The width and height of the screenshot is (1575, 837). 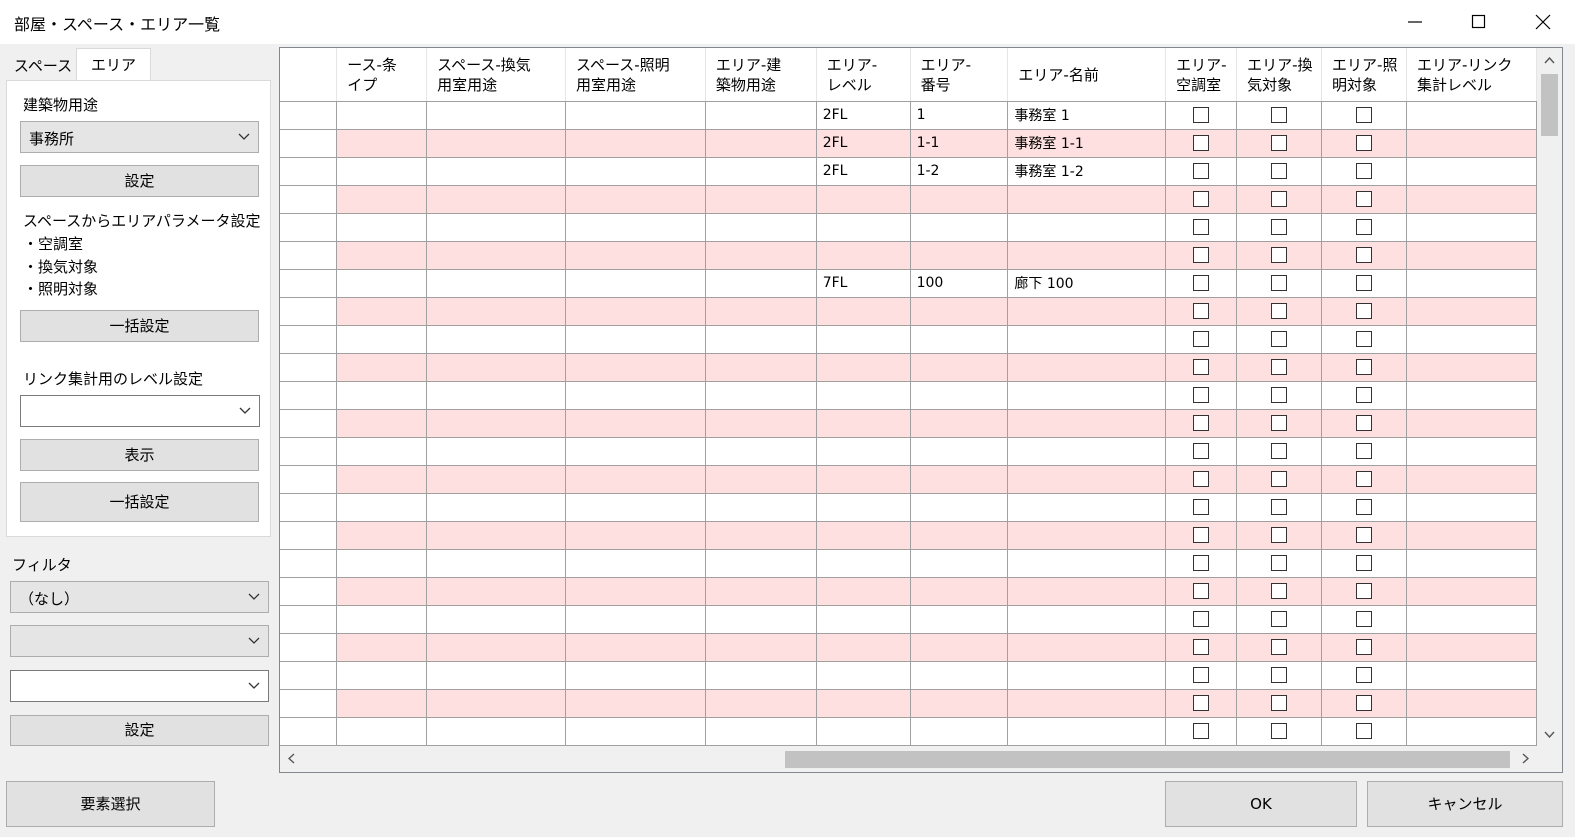 I want to click on close-button, so click(x=1543, y=22).